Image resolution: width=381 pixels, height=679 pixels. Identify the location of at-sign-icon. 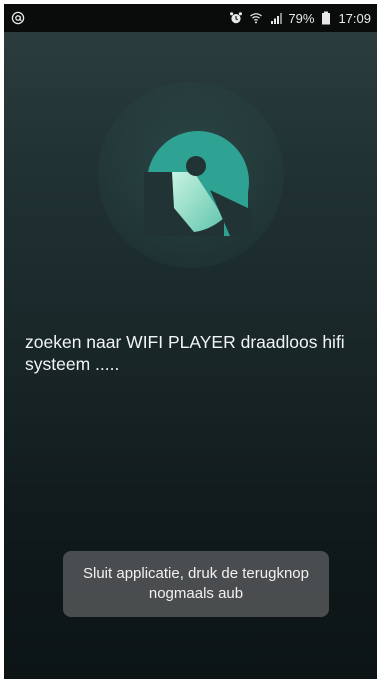
(18, 18).